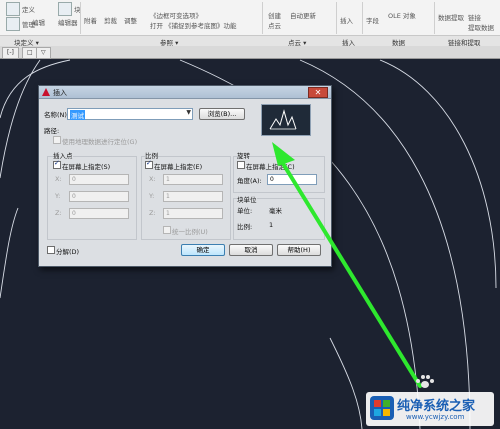 This screenshot has width=500, height=429. I want to click on arrow-head-icon, so click(283, 154).